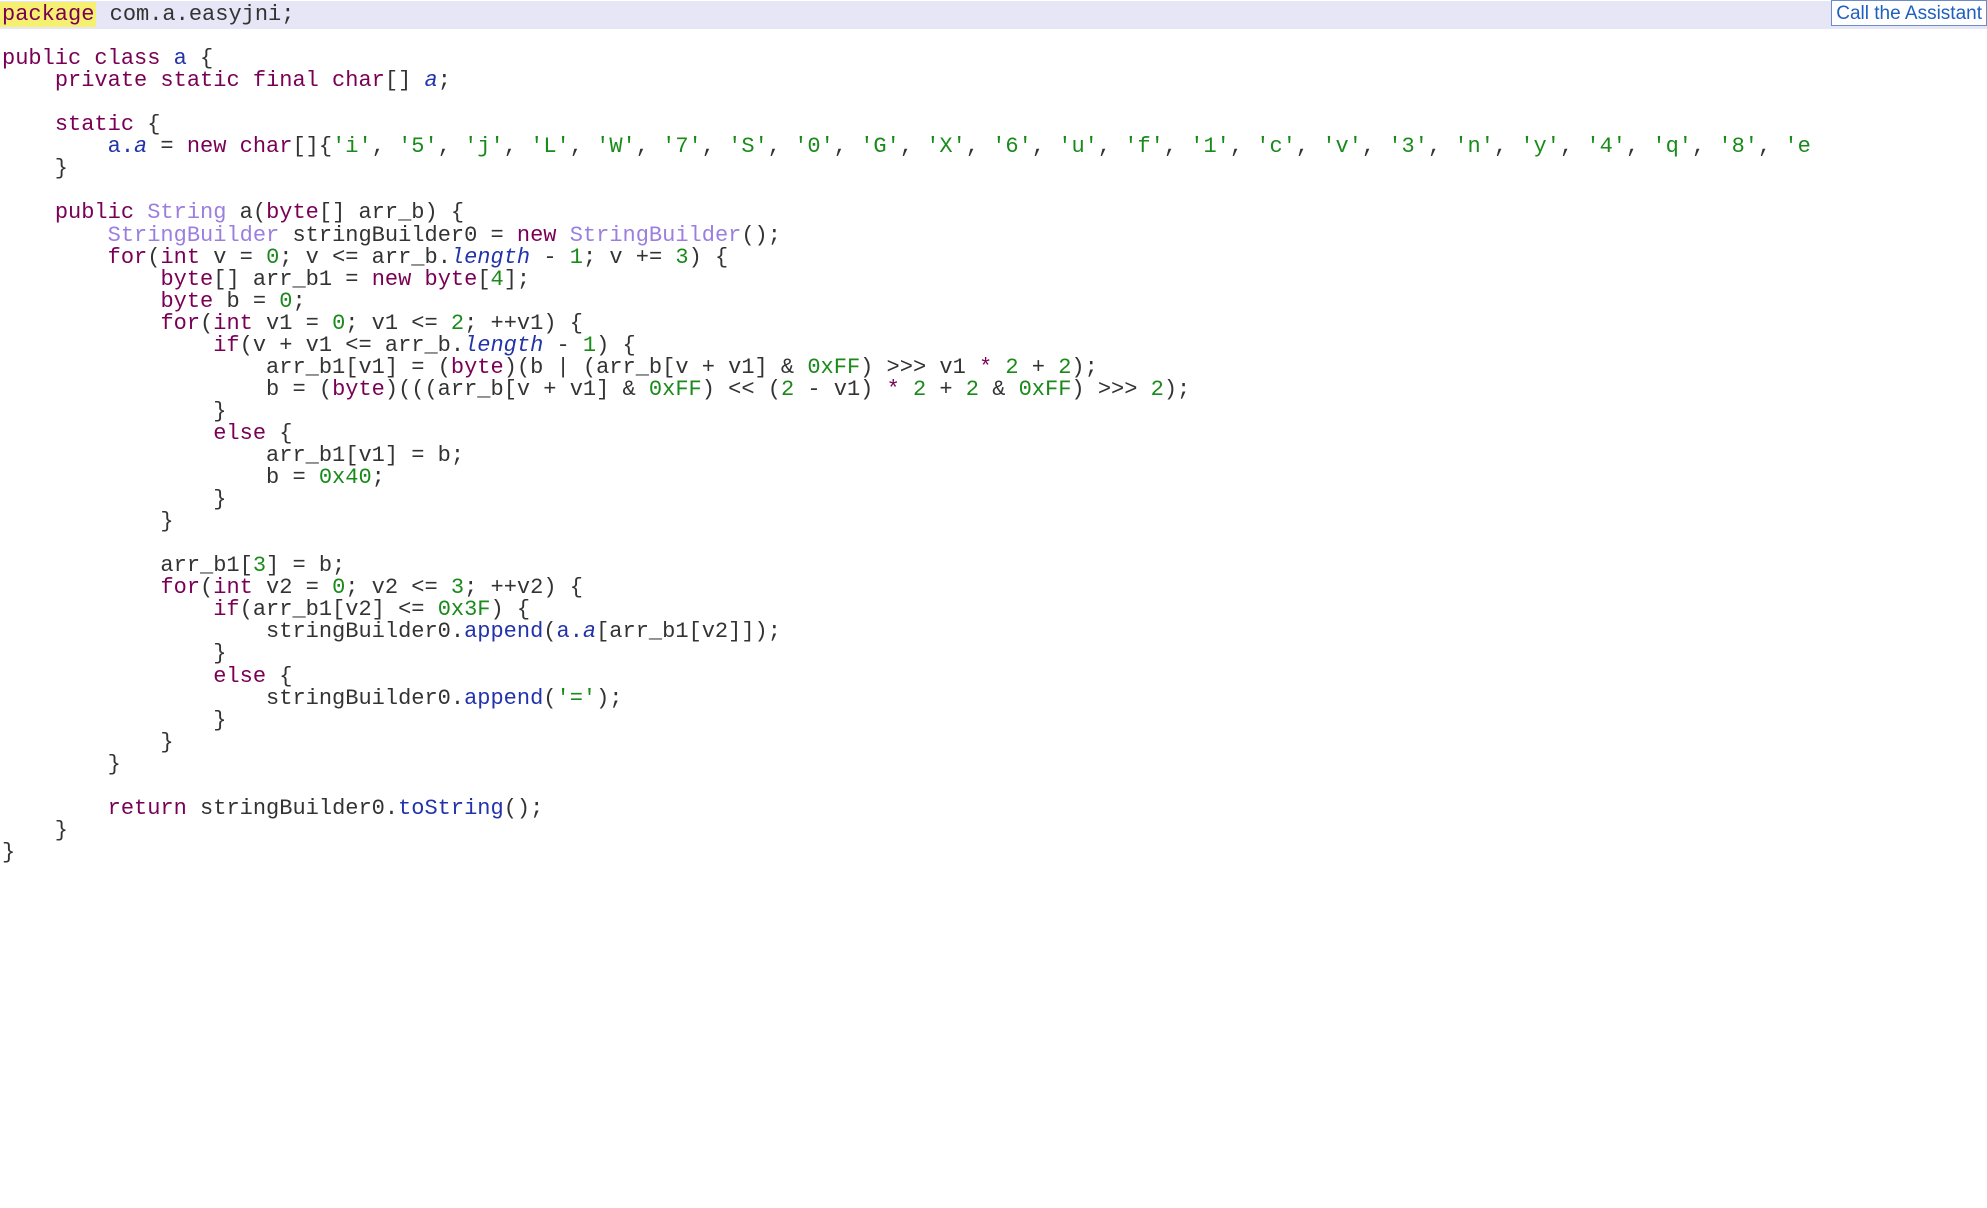 The height and width of the screenshot is (1208, 1987). What do you see at coordinates (273, 809) in the screenshot?
I see `code-line: return stringBuilder0.toString();` at bounding box center [273, 809].